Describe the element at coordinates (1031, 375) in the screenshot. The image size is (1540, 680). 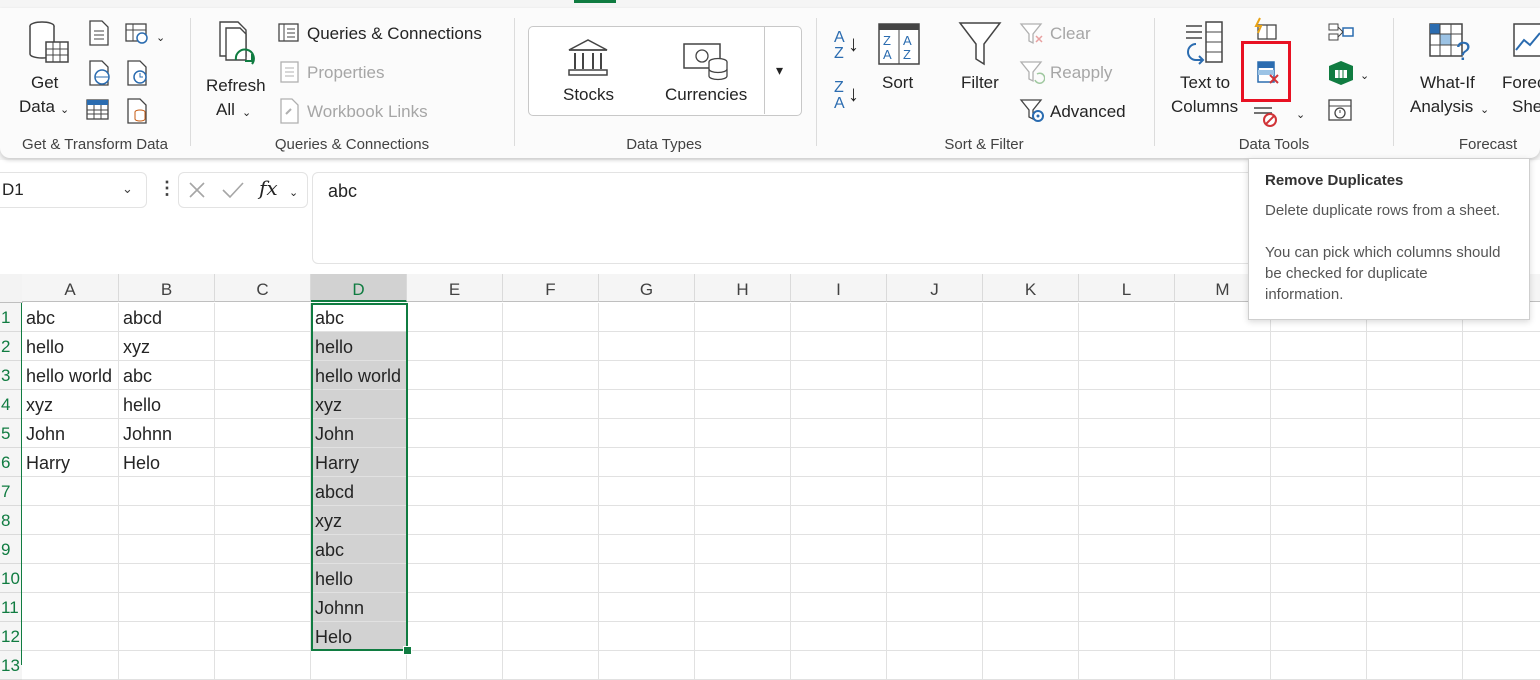
I see `cell-K3` at that location.